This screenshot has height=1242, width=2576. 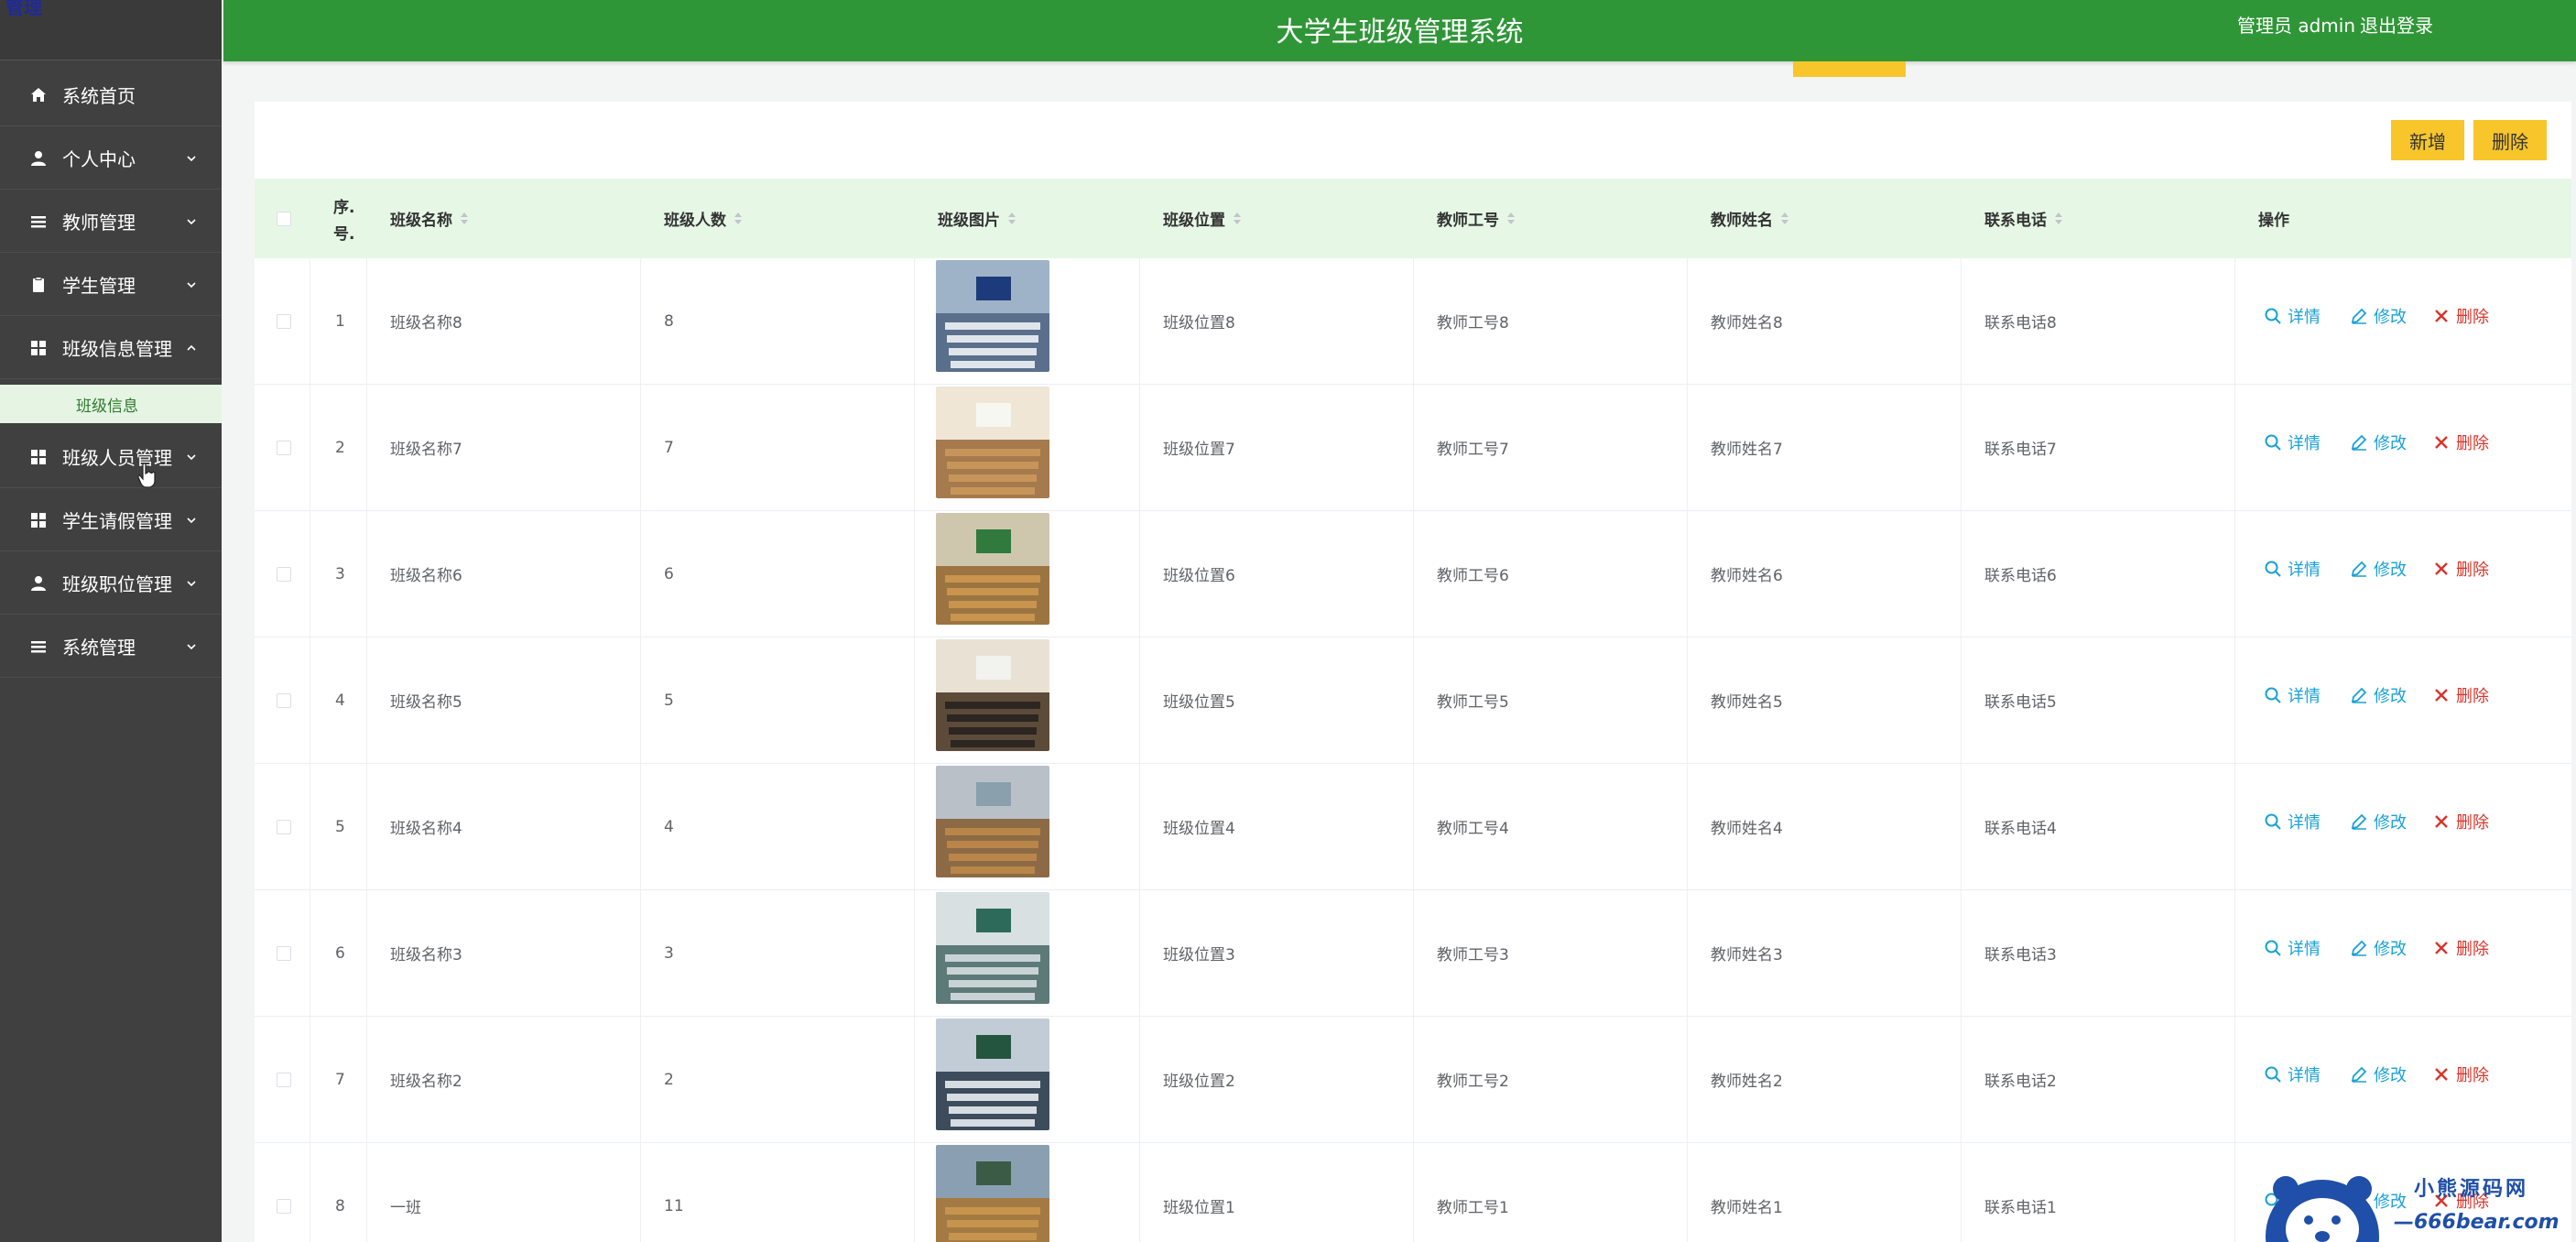 I want to click on column-header-teacher-id: 教师工号, so click(x=1476, y=218).